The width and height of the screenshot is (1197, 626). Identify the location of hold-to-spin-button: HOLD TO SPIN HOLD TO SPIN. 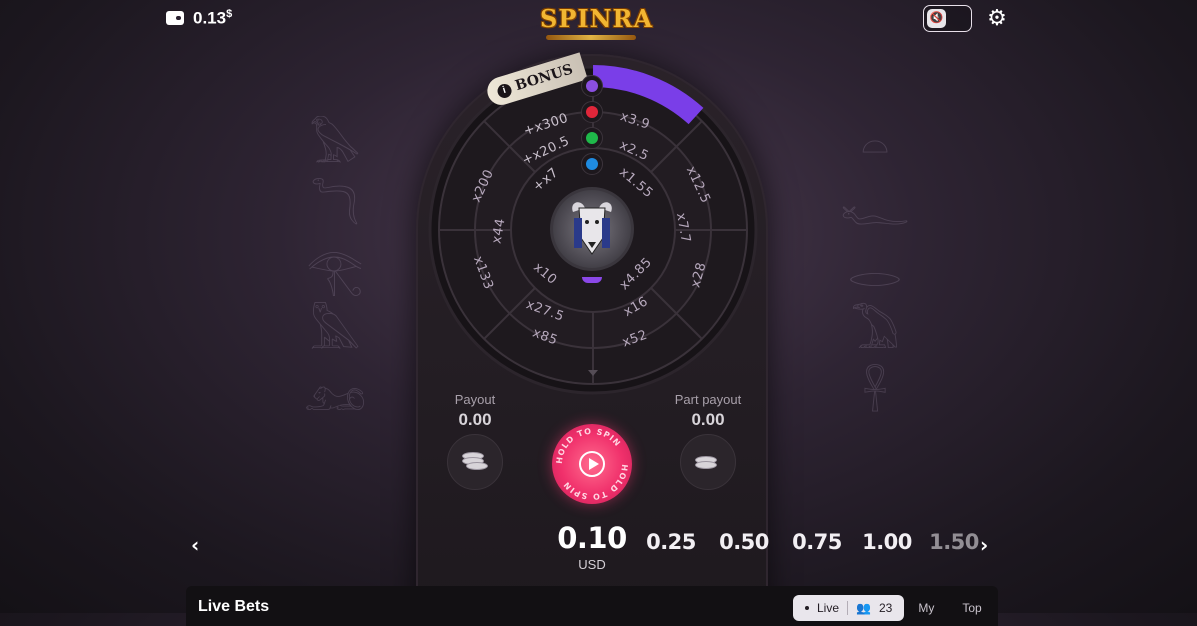
(592, 464).